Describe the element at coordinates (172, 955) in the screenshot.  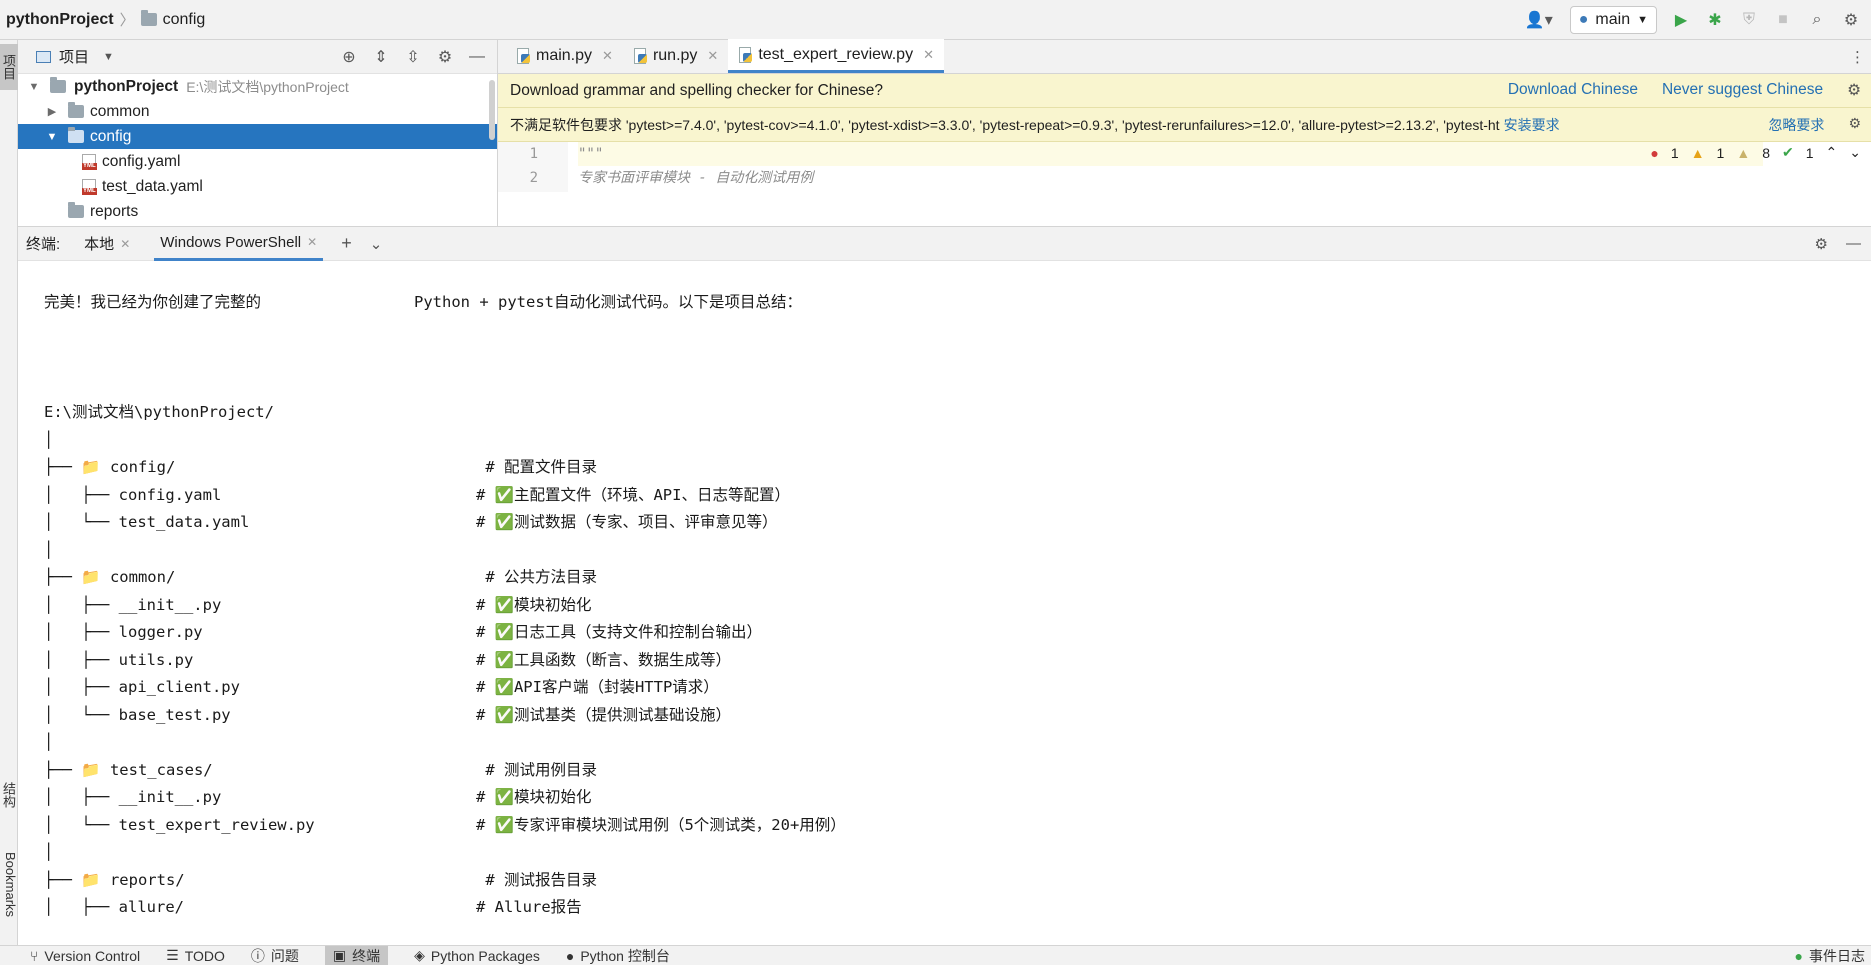
I see `list-icon: ☰` at that location.